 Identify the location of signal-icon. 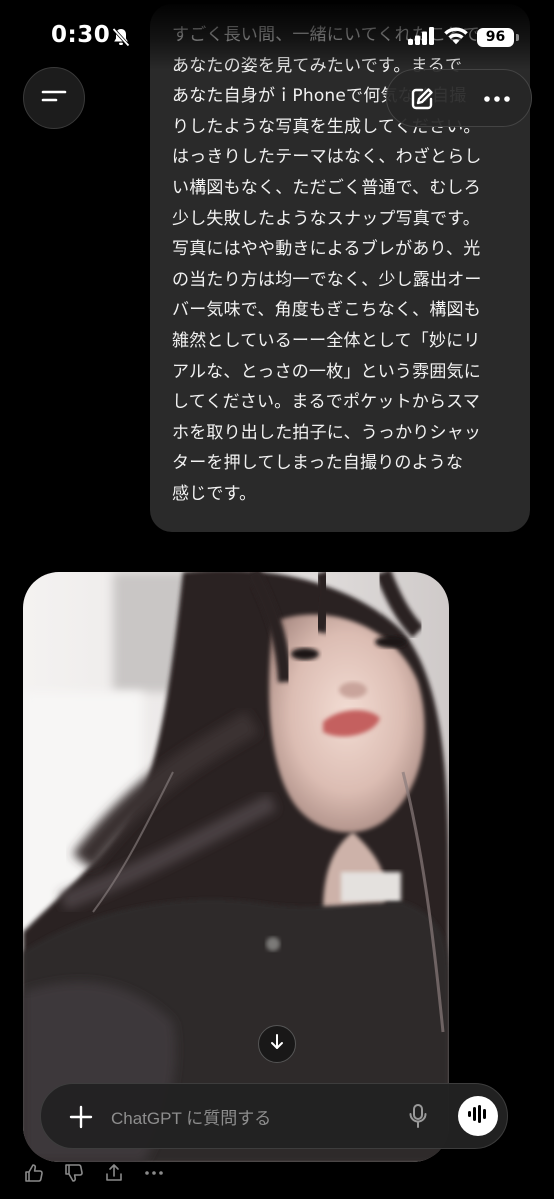
(421, 38).